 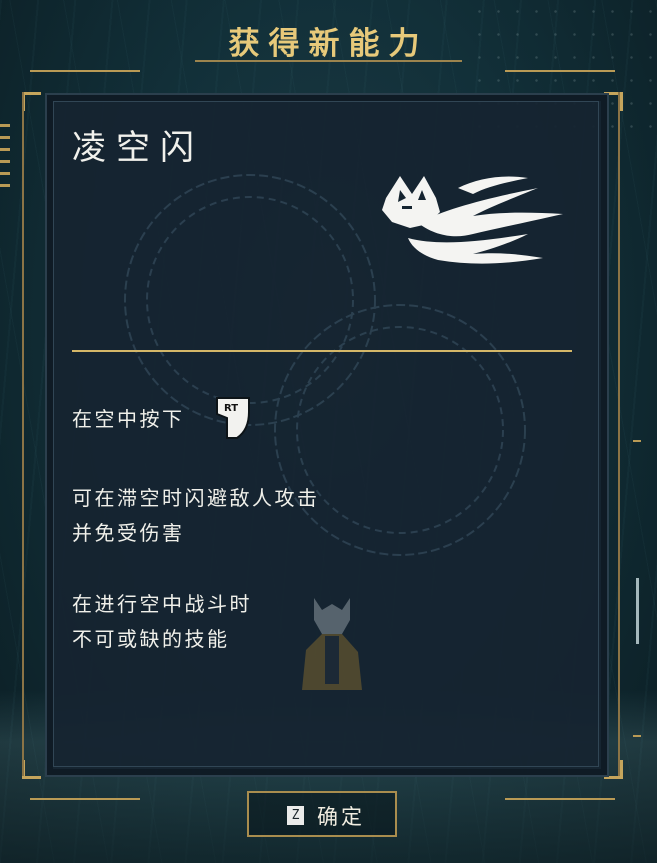 I want to click on skill-name: 凌空闪, so click(x=138, y=148).